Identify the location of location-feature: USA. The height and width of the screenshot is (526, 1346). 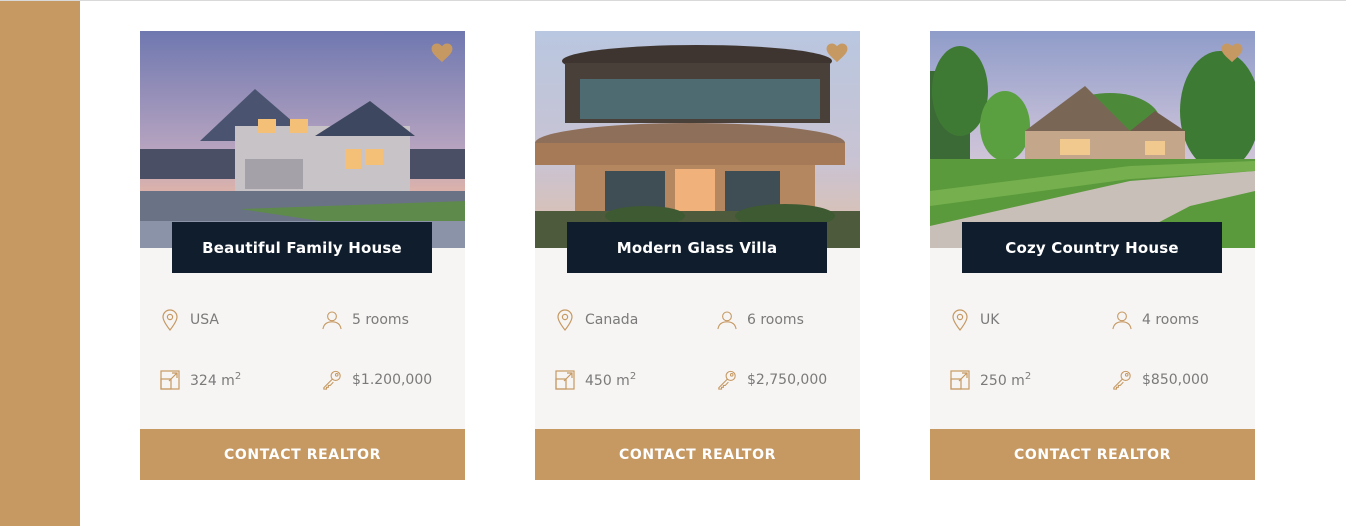
(189, 320).